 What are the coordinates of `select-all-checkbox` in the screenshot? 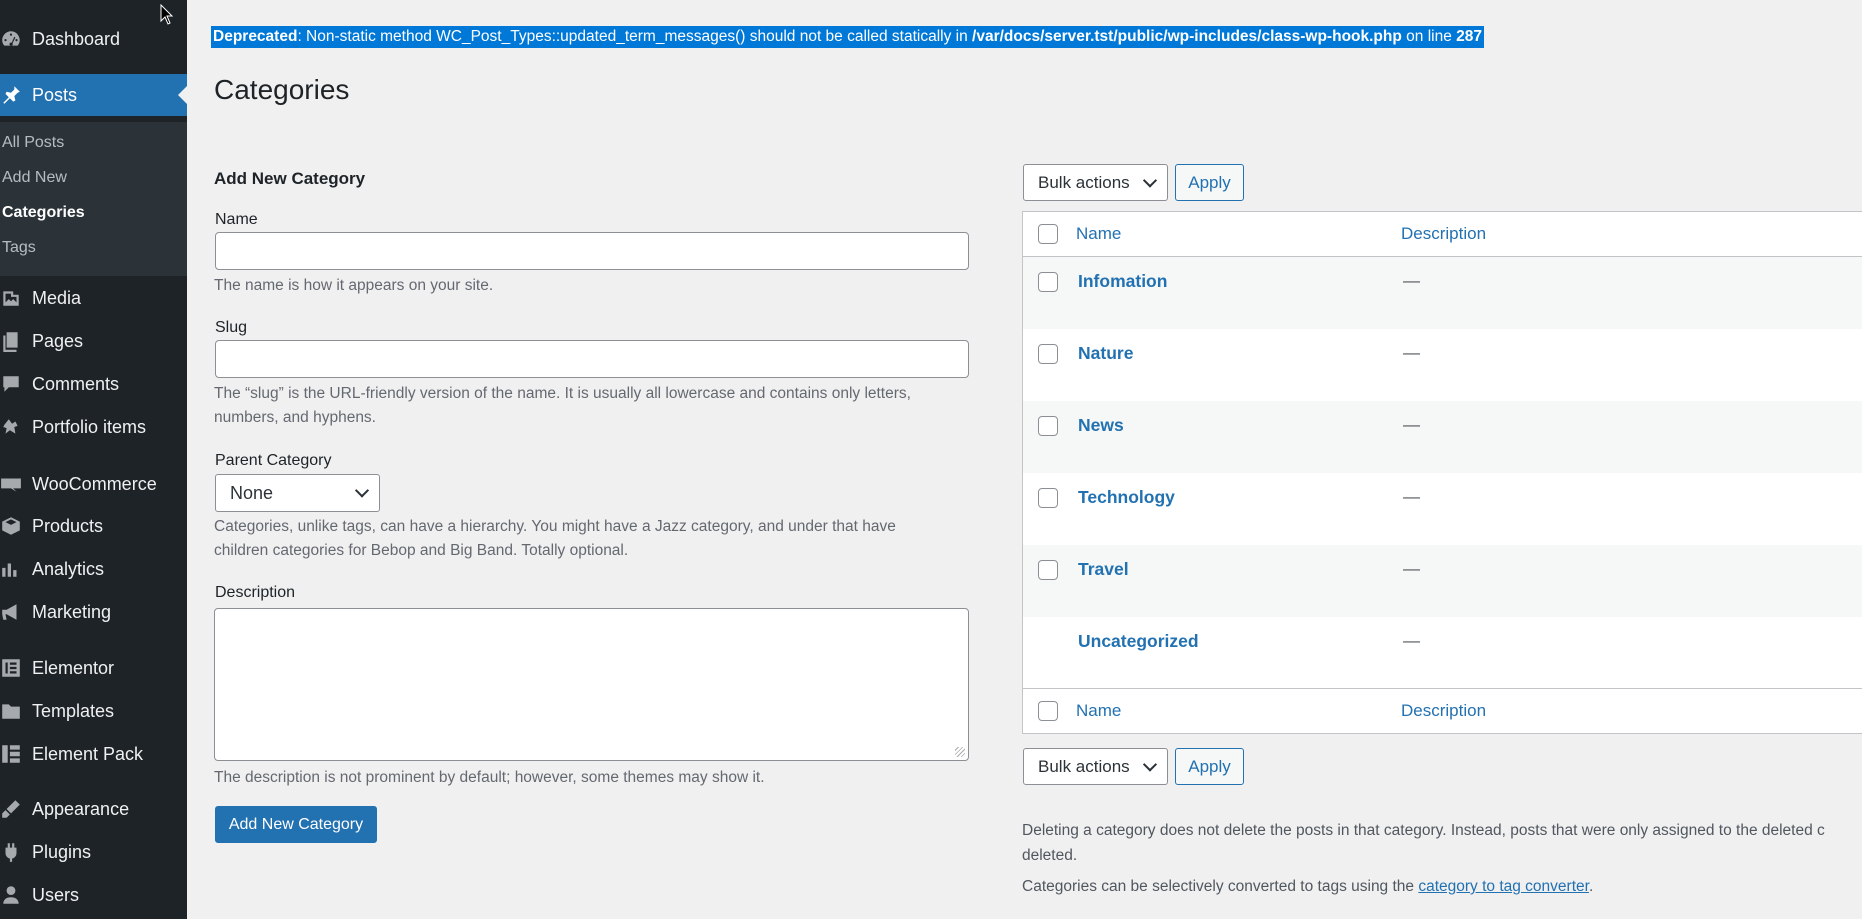 It's located at (1048, 234).